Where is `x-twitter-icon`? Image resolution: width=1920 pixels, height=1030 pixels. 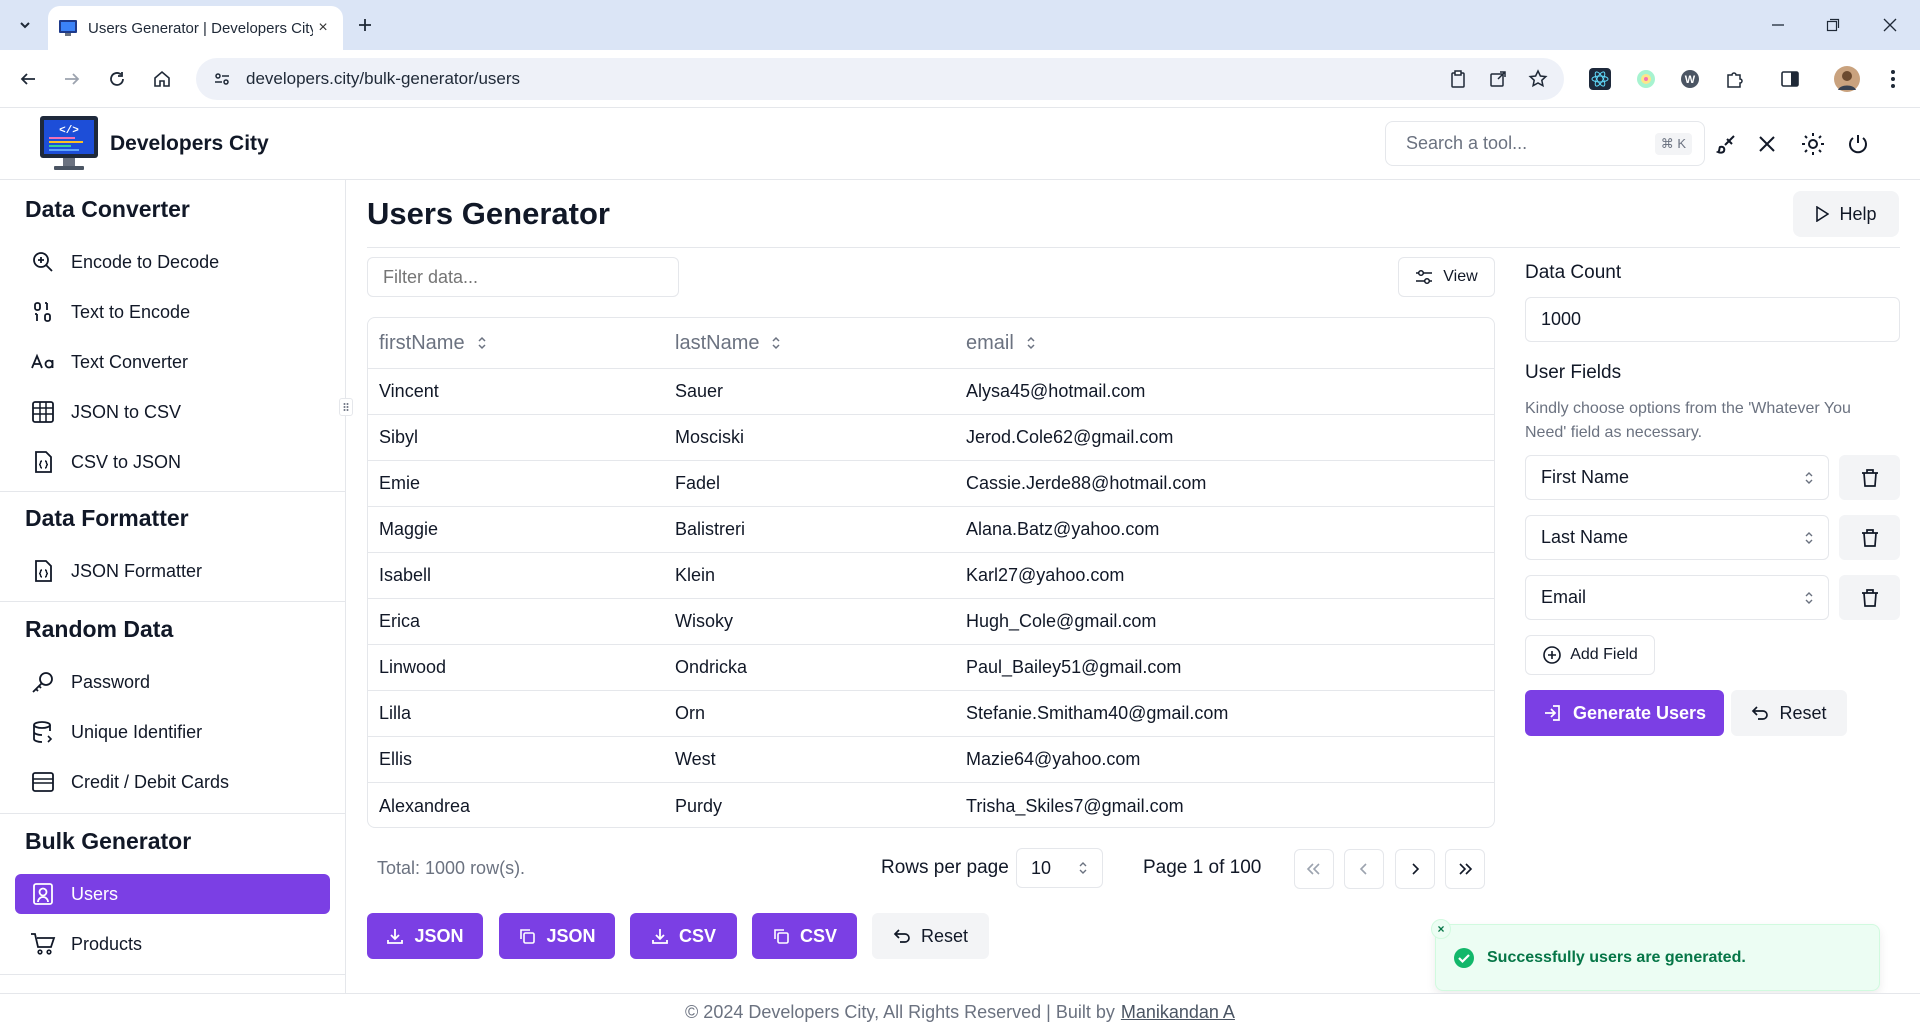
x-twitter-icon is located at coordinates (1767, 144).